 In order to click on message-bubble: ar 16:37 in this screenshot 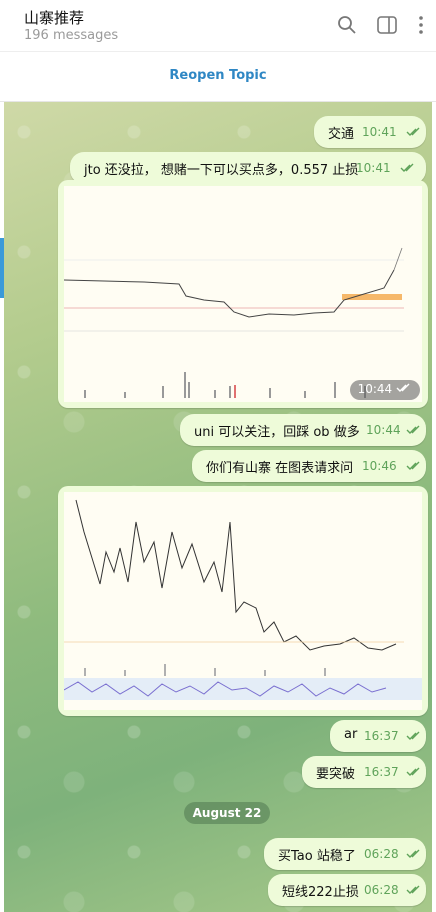, I will do `click(378, 736)`.